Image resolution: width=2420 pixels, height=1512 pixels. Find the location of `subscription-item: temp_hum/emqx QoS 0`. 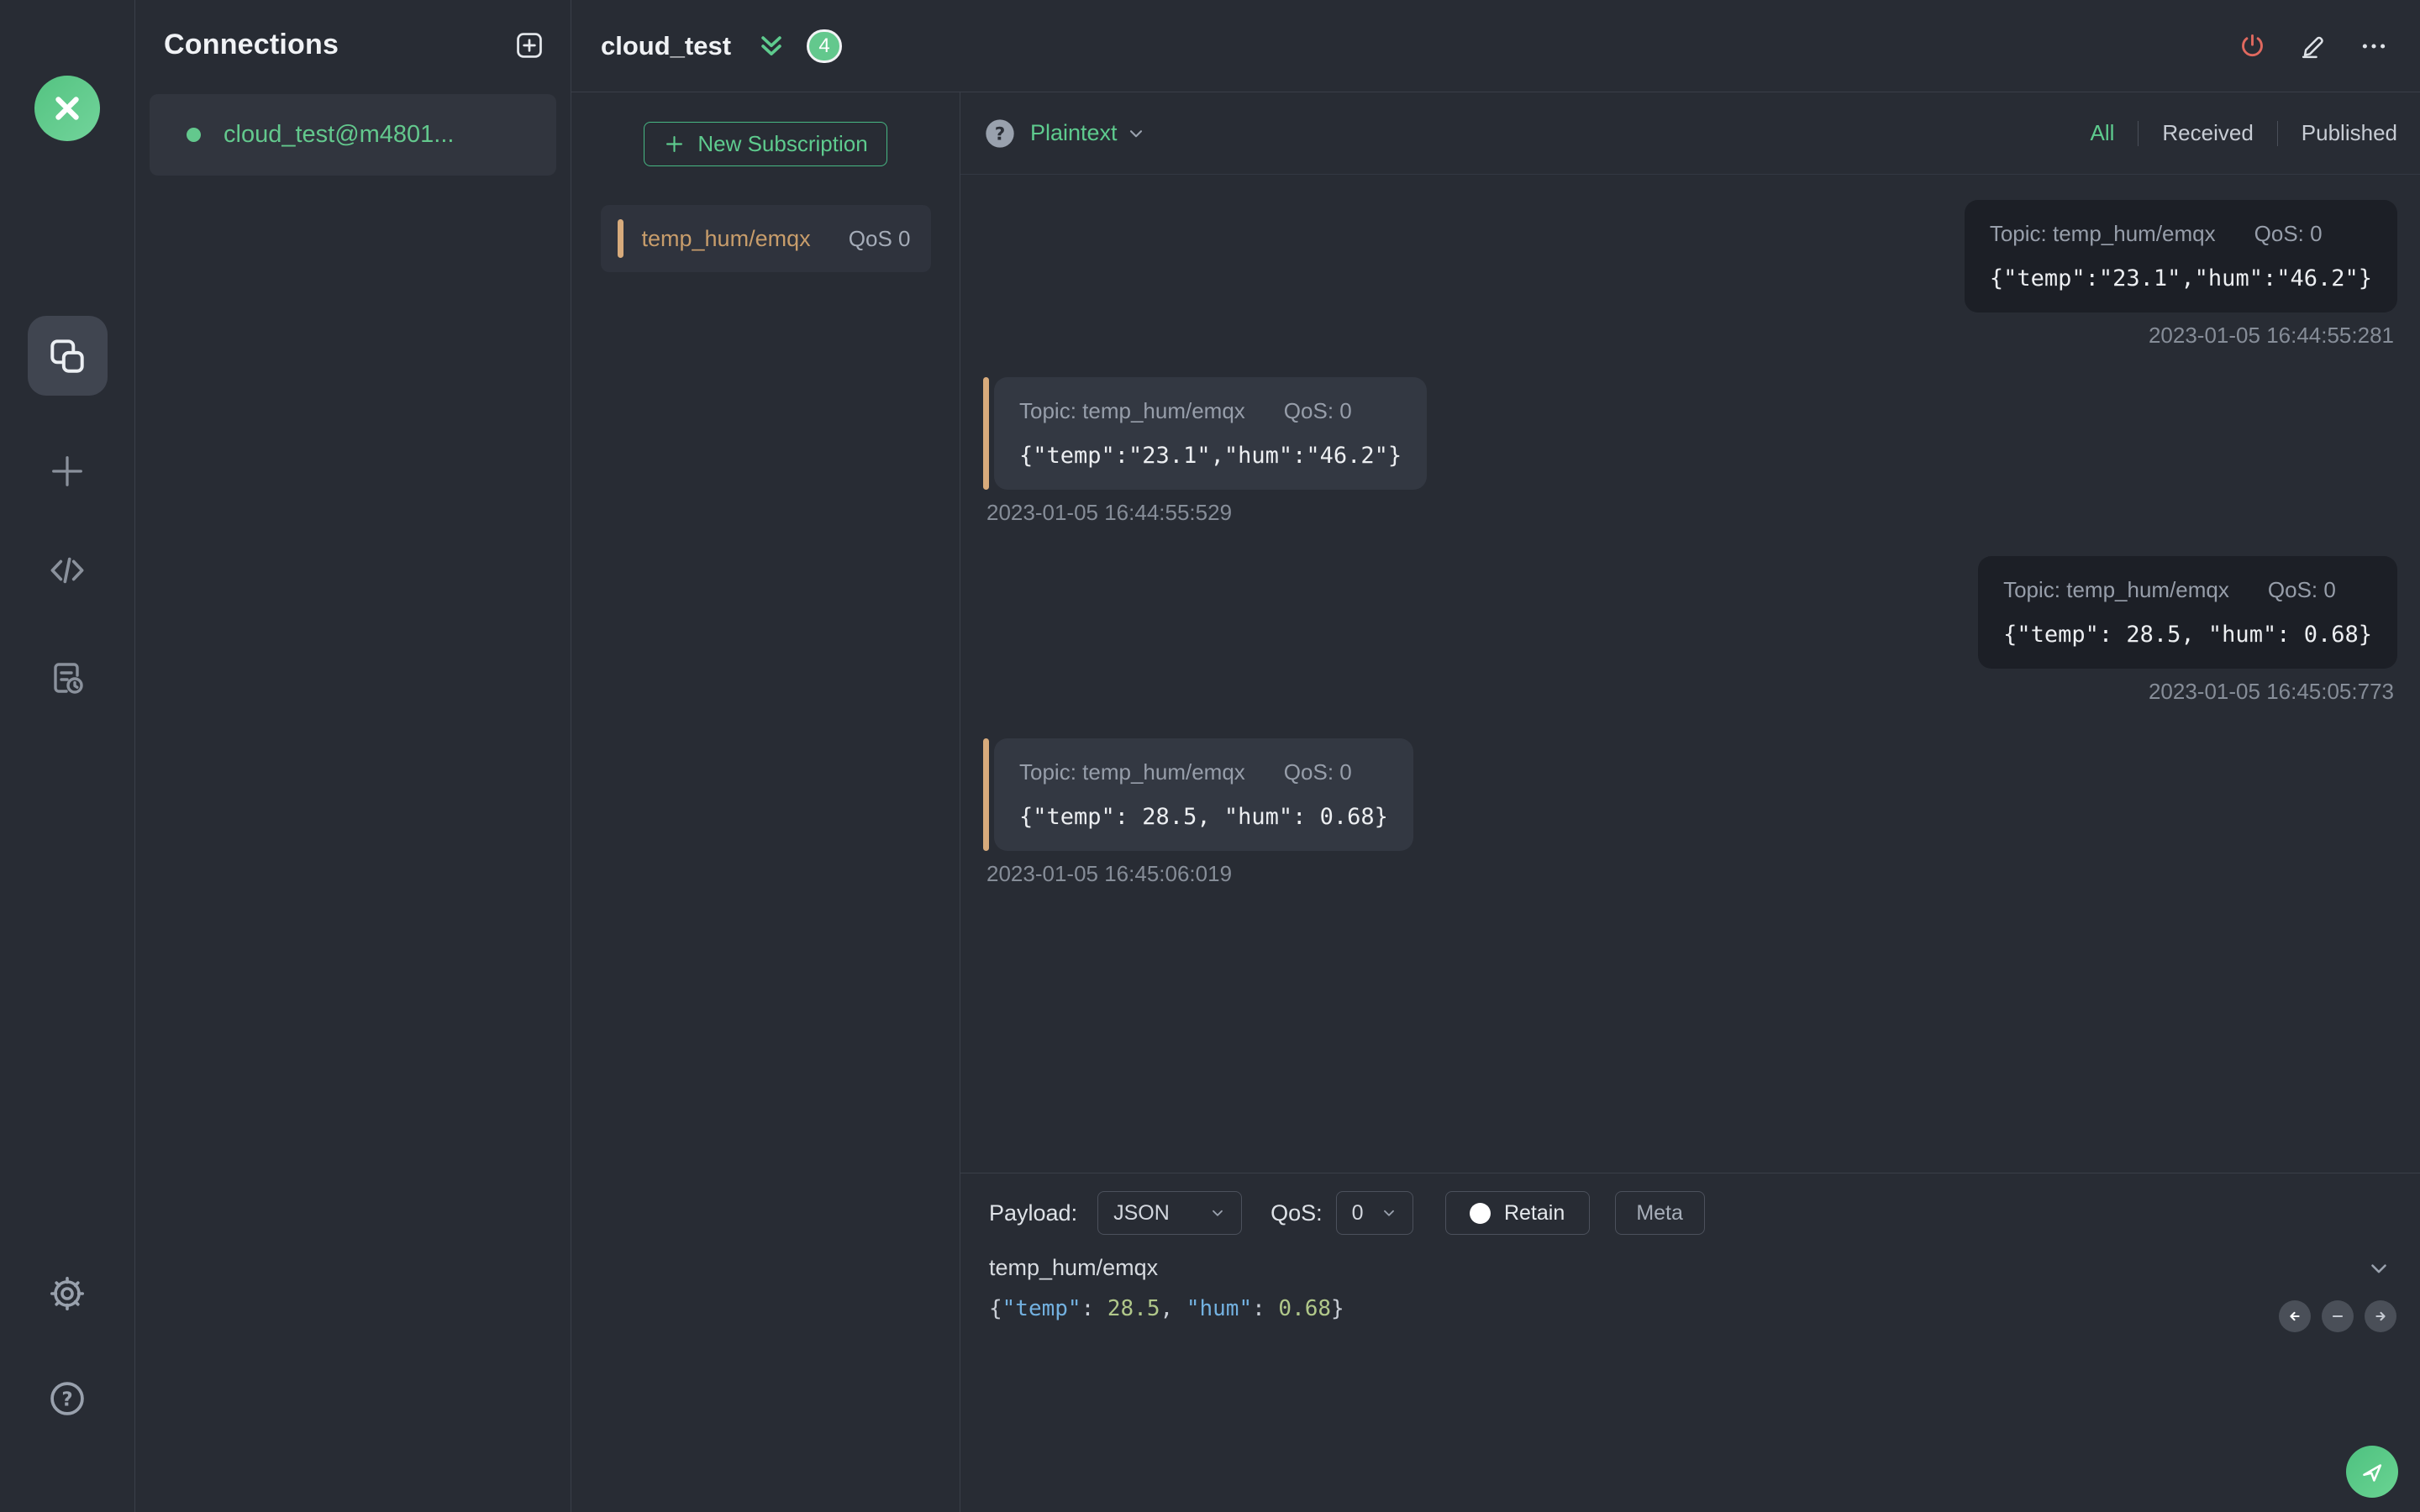

subscription-item: temp_hum/emqx QoS 0 is located at coordinates (765, 238).